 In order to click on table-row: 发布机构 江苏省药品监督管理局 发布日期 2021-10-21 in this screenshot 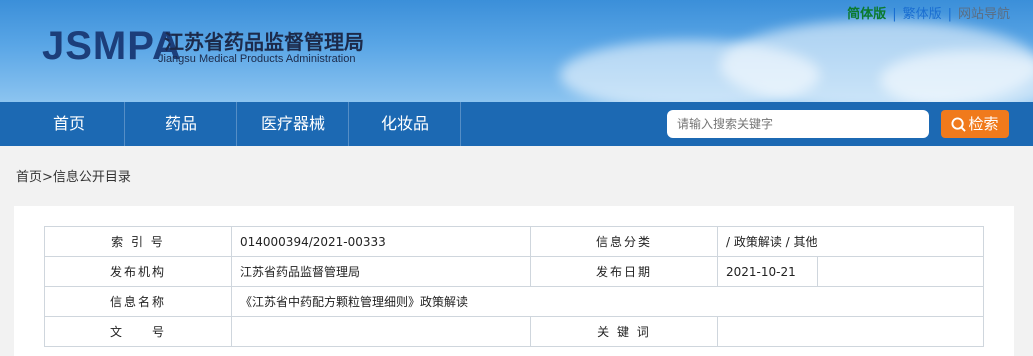, I will do `click(514, 271)`.